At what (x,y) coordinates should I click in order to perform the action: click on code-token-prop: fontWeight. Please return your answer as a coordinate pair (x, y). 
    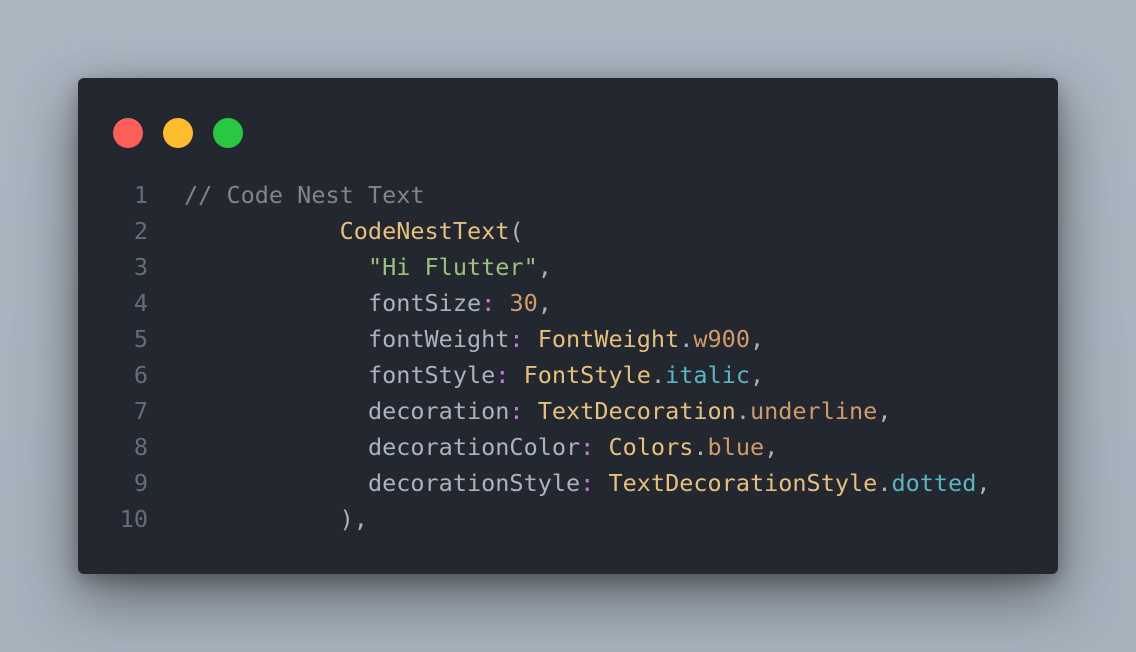
    Looking at the image, I should click on (438, 339).